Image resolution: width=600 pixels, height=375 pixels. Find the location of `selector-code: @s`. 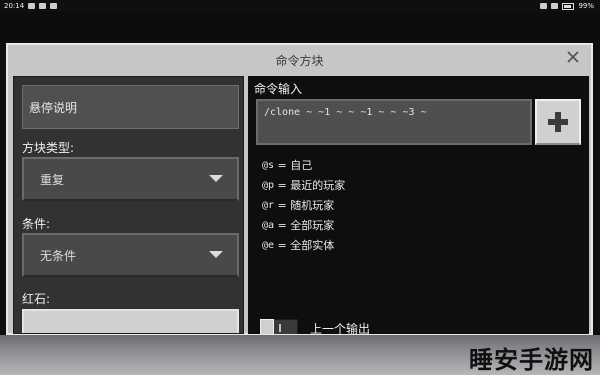

selector-code: @s is located at coordinates (268, 165).